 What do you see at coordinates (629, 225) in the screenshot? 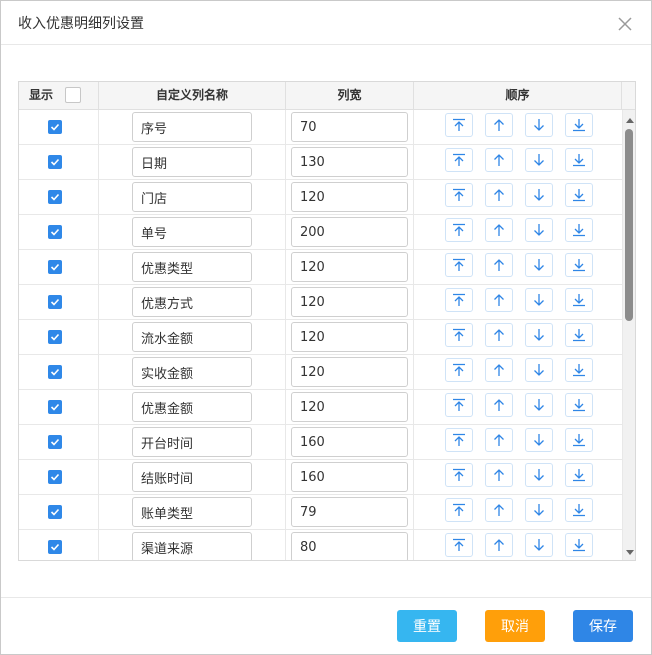
I see `scroll-thumb` at bounding box center [629, 225].